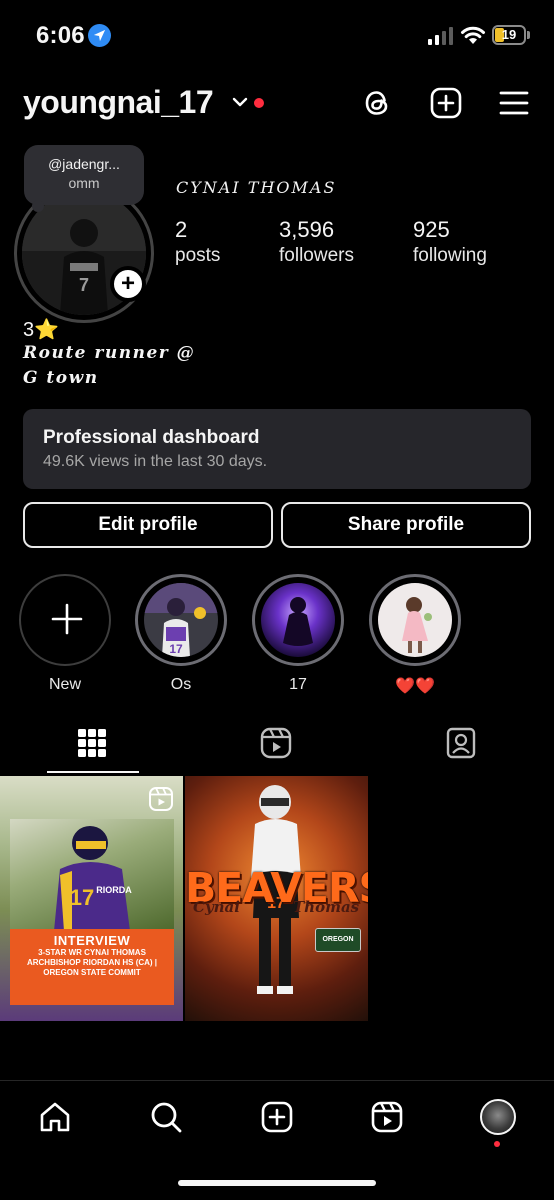 Image resolution: width=554 pixels, height=1200 pixels. What do you see at coordinates (528, 35) in the screenshot?
I see `battery-tip` at bounding box center [528, 35].